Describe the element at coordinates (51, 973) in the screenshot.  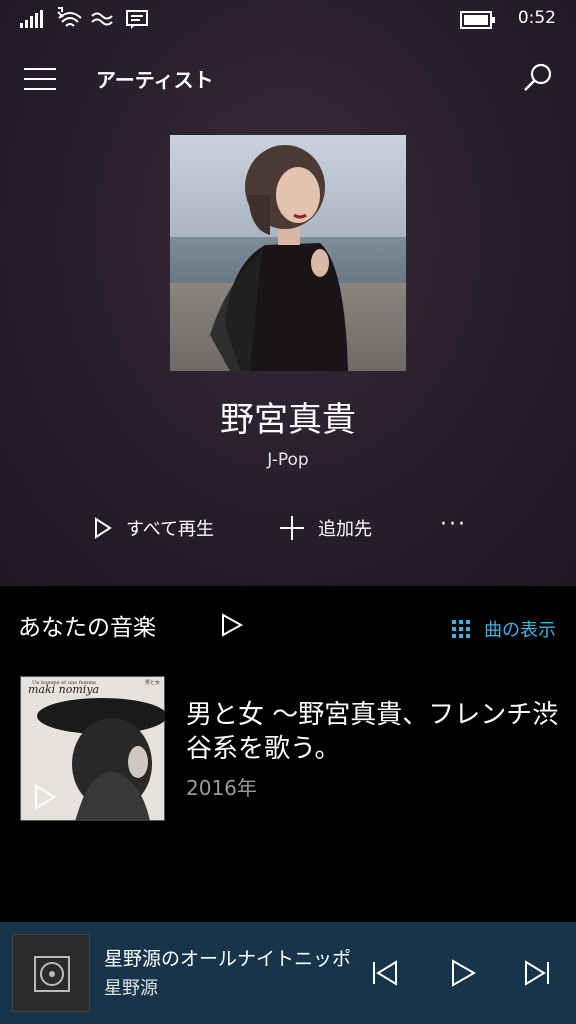
I see `now-playing-art` at that location.